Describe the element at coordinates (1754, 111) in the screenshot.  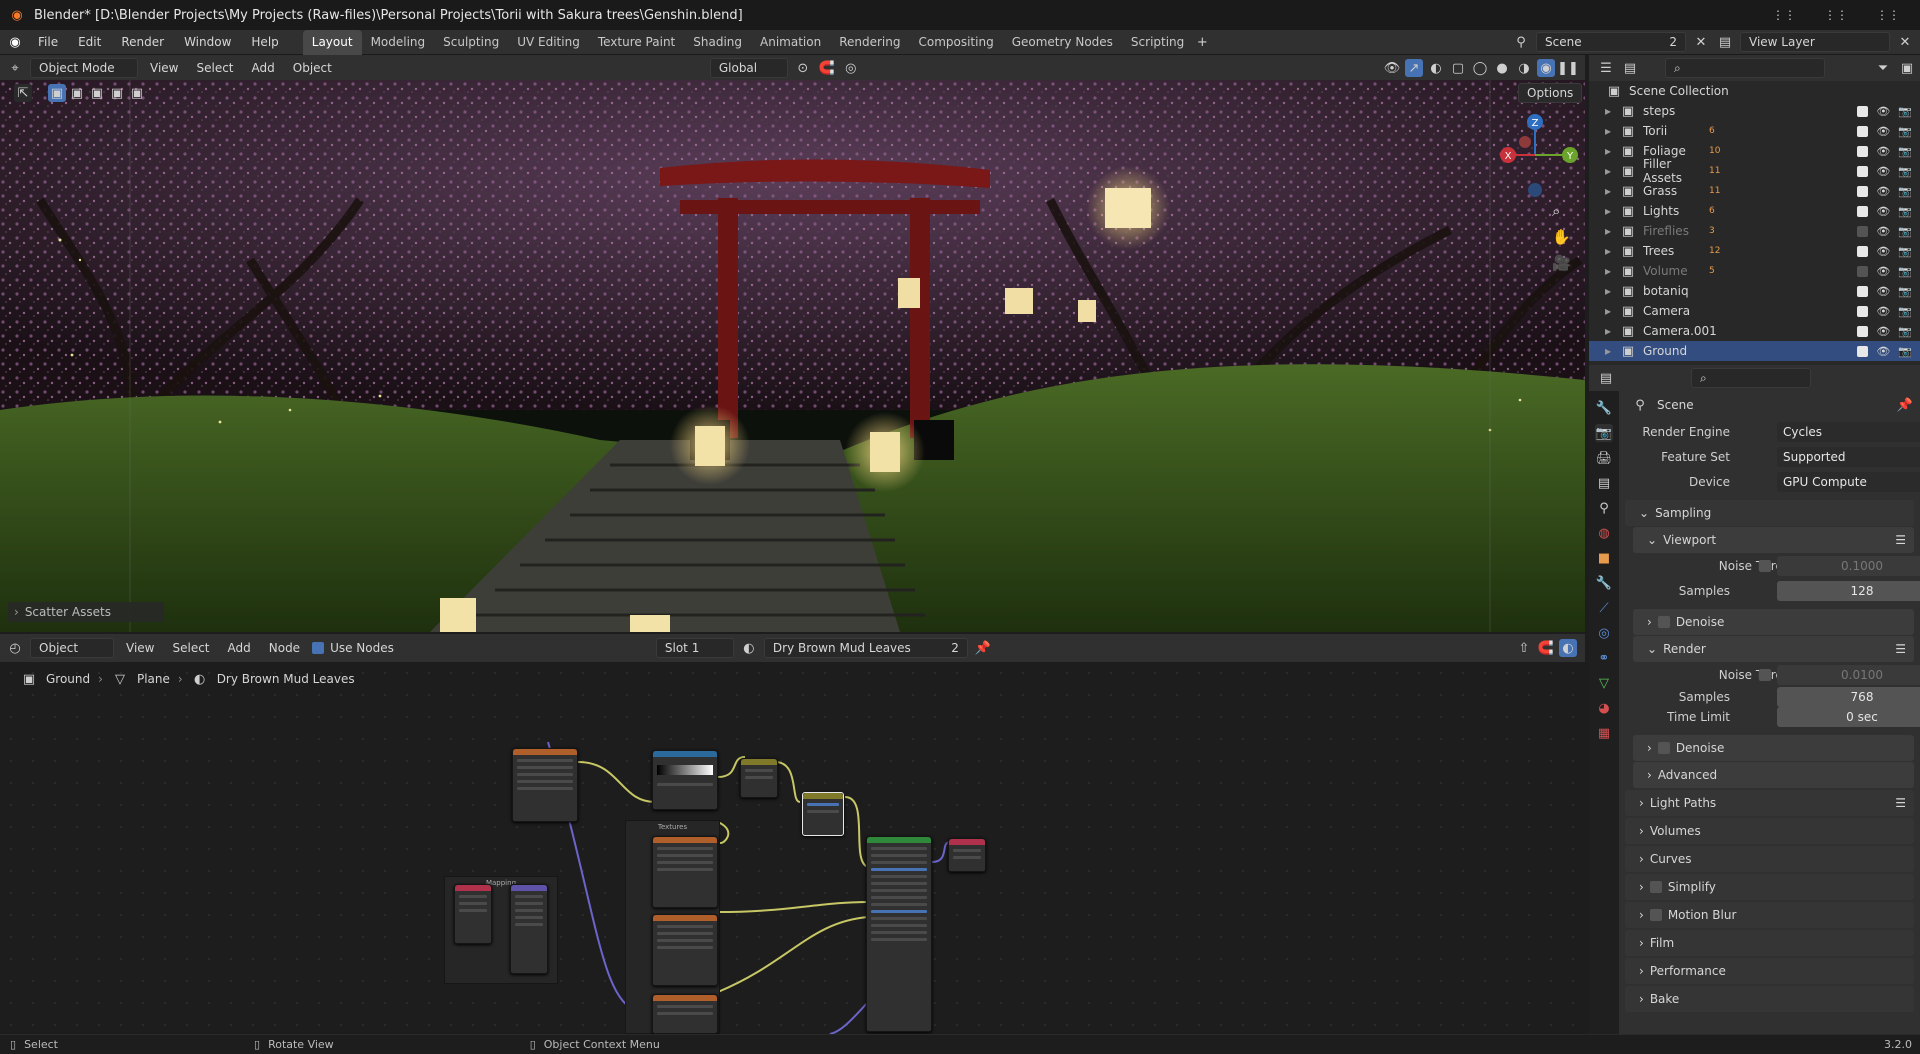
I see `outliner-row: ▸ ▣ steps 👁 📷` at that location.